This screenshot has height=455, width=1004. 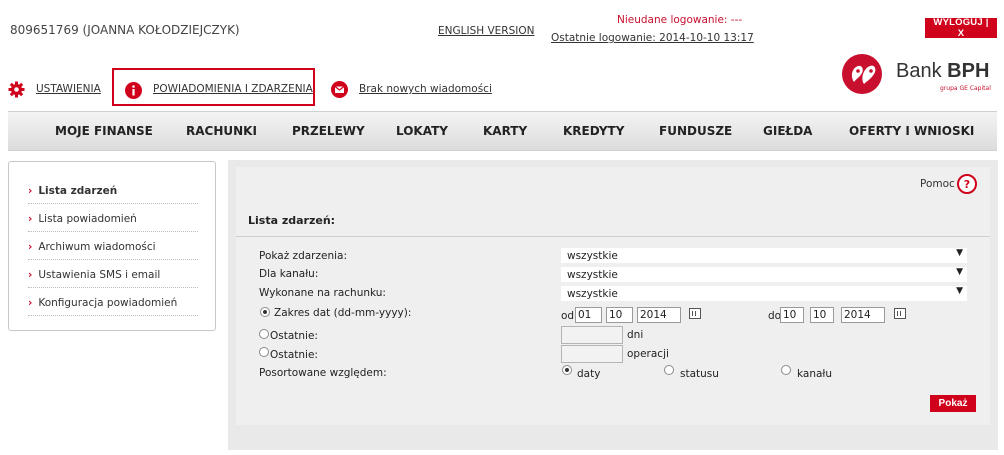 What do you see at coordinates (322, 293) in the screenshot?
I see `account-label: Wykonane na rachunku:` at bounding box center [322, 293].